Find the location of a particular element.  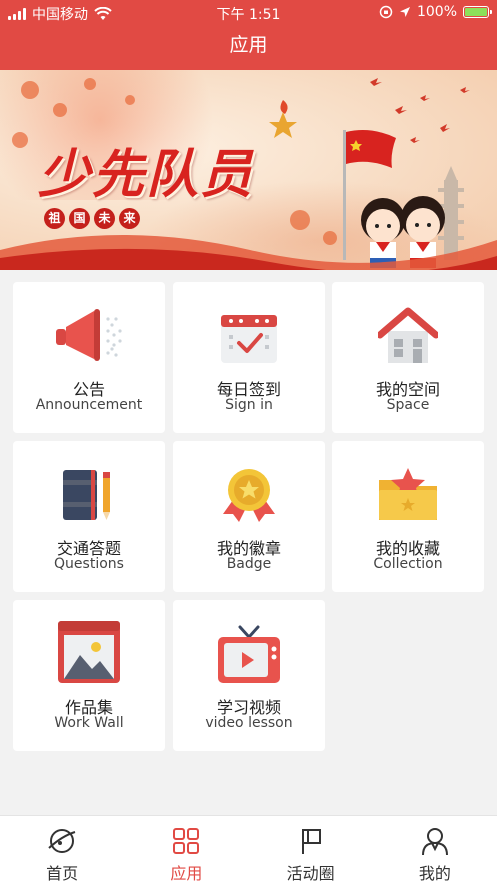

tab-label: 活动圈 is located at coordinates (310, 873).